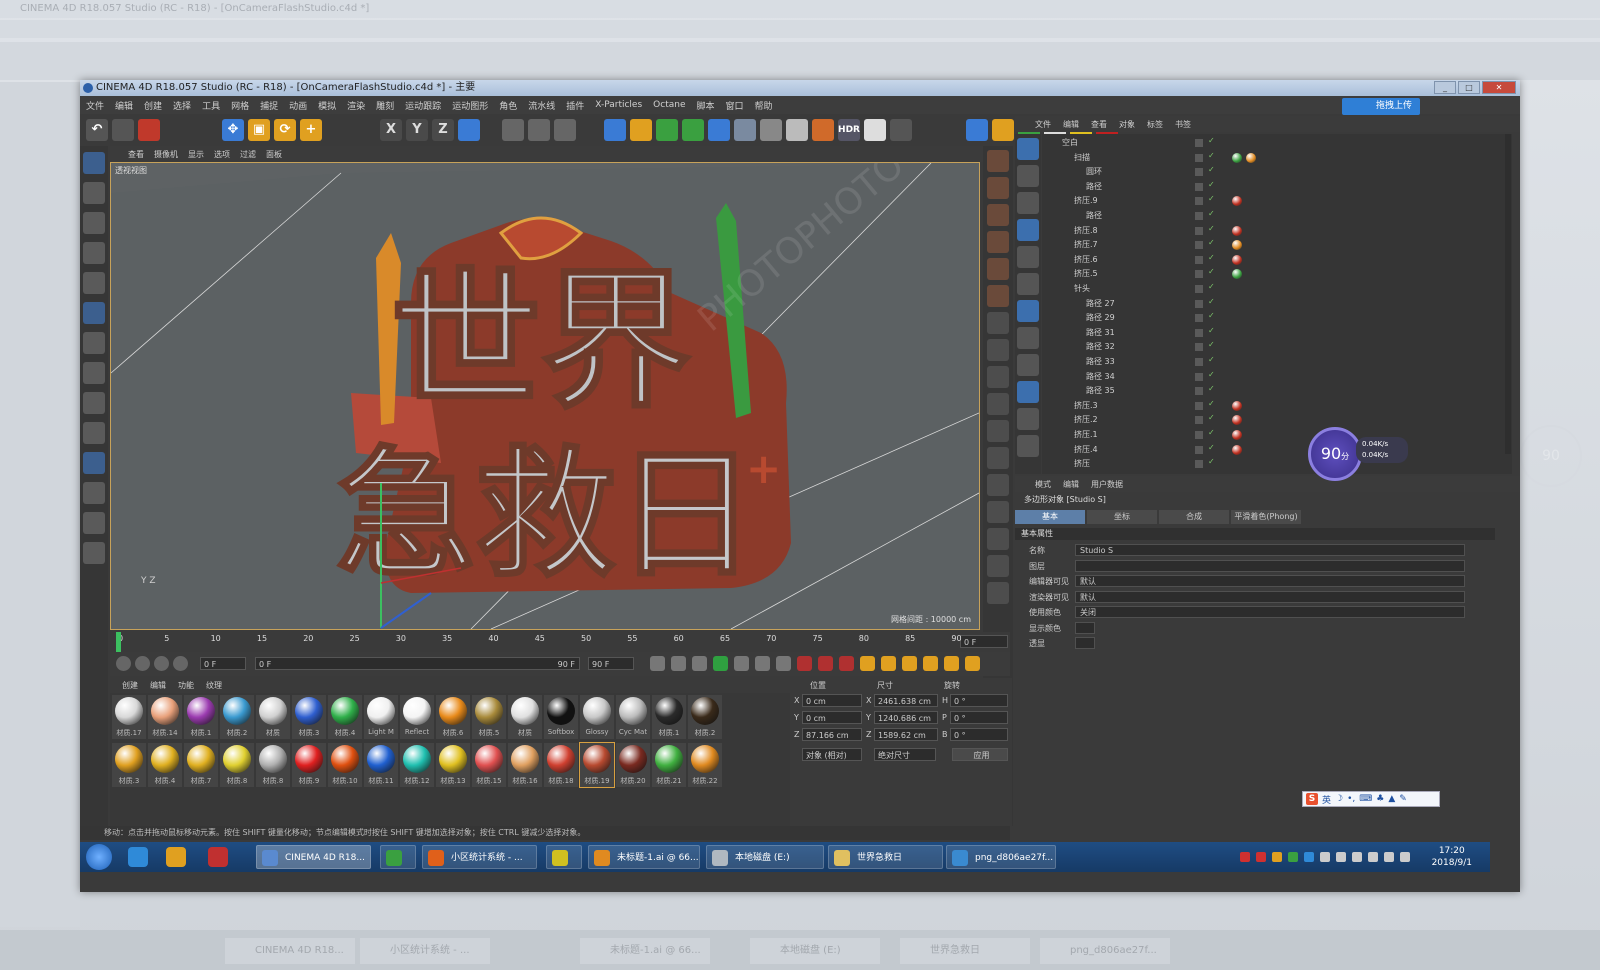 The image size is (1600, 970). Describe the element at coordinates (298, 105) in the screenshot. I see `menu-item: 动画` at that location.